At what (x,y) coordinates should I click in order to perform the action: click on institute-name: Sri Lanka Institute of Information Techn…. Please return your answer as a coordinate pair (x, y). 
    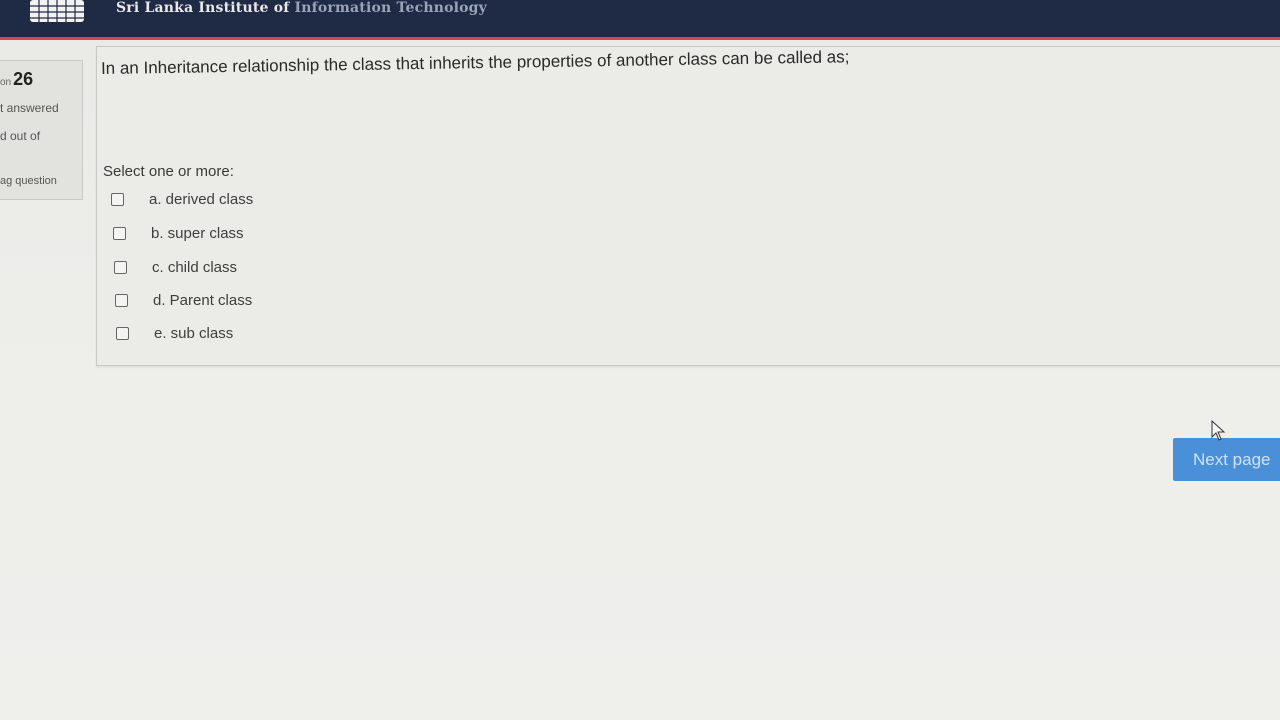
    Looking at the image, I should click on (301, 8).